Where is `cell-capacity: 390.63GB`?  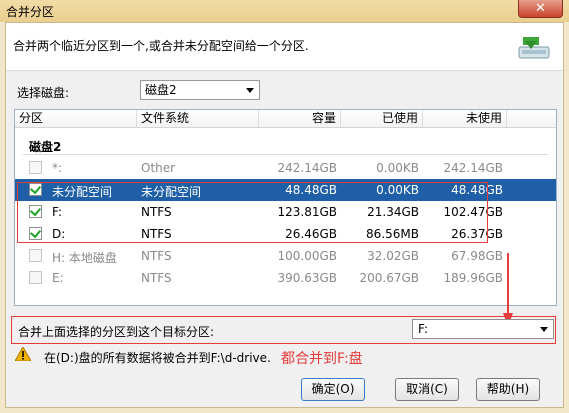 cell-capacity: 390.63GB is located at coordinates (307, 278).